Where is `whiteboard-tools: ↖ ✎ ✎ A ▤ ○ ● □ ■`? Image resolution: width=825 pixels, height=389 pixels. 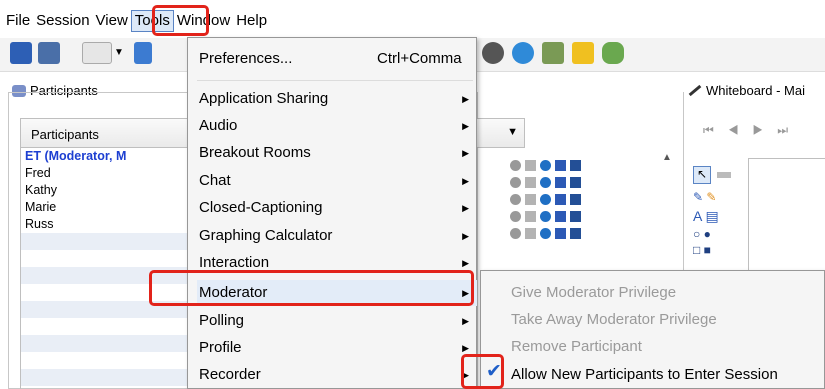
whiteboard-tools: ↖ ✎ ✎ A ▤ ○ ● □ ■ is located at coordinates (713, 211).